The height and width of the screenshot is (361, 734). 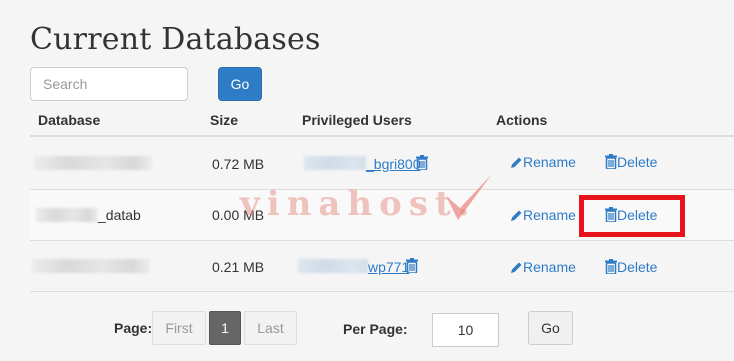 I want to click on page-title: Current Databases, so click(x=175, y=39).